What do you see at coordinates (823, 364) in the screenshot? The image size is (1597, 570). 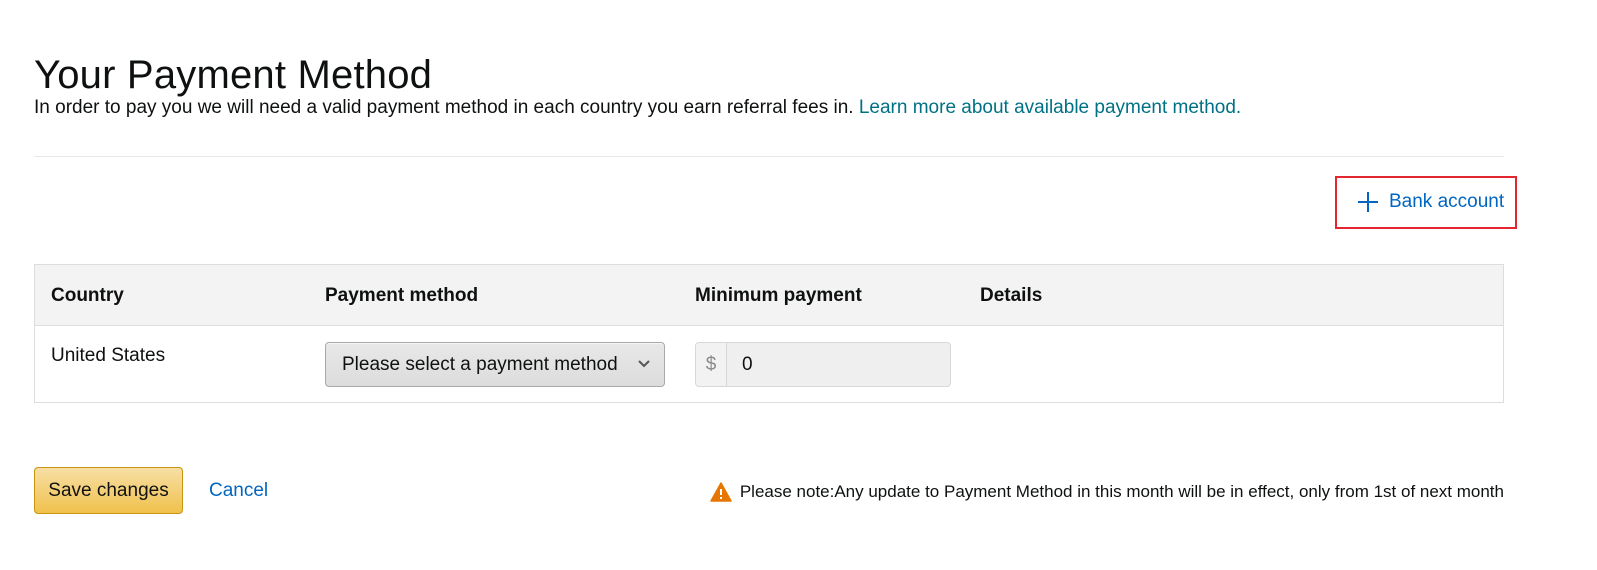 I see `minimum-payment-input: $ 0` at bounding box center [823, 364].